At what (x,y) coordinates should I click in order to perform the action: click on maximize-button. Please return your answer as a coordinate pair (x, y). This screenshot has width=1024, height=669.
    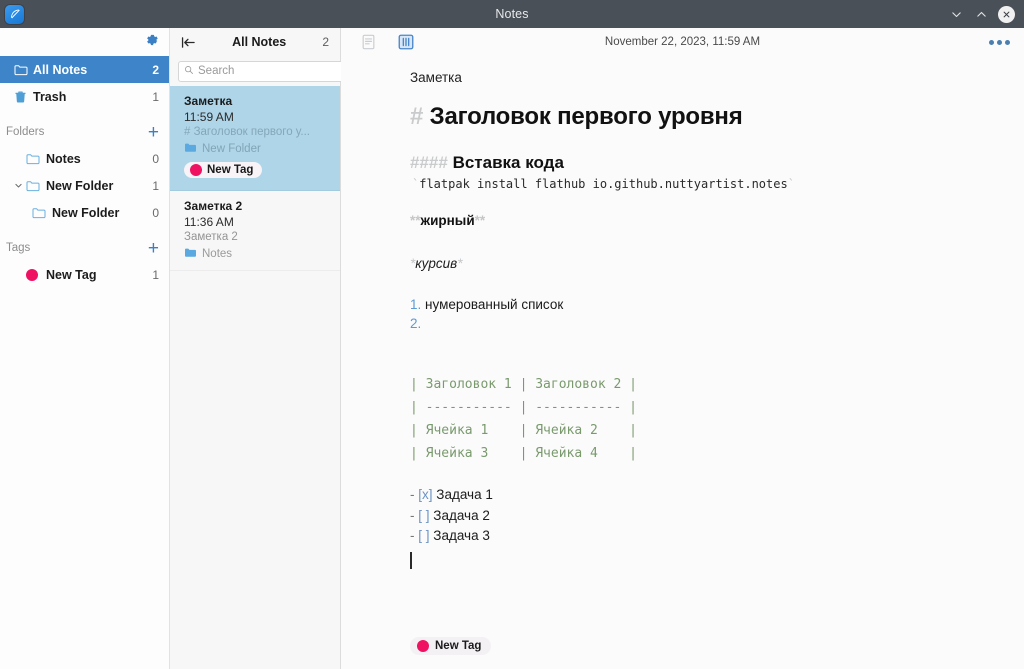
    Looking at the image, I should click on (981, 14).